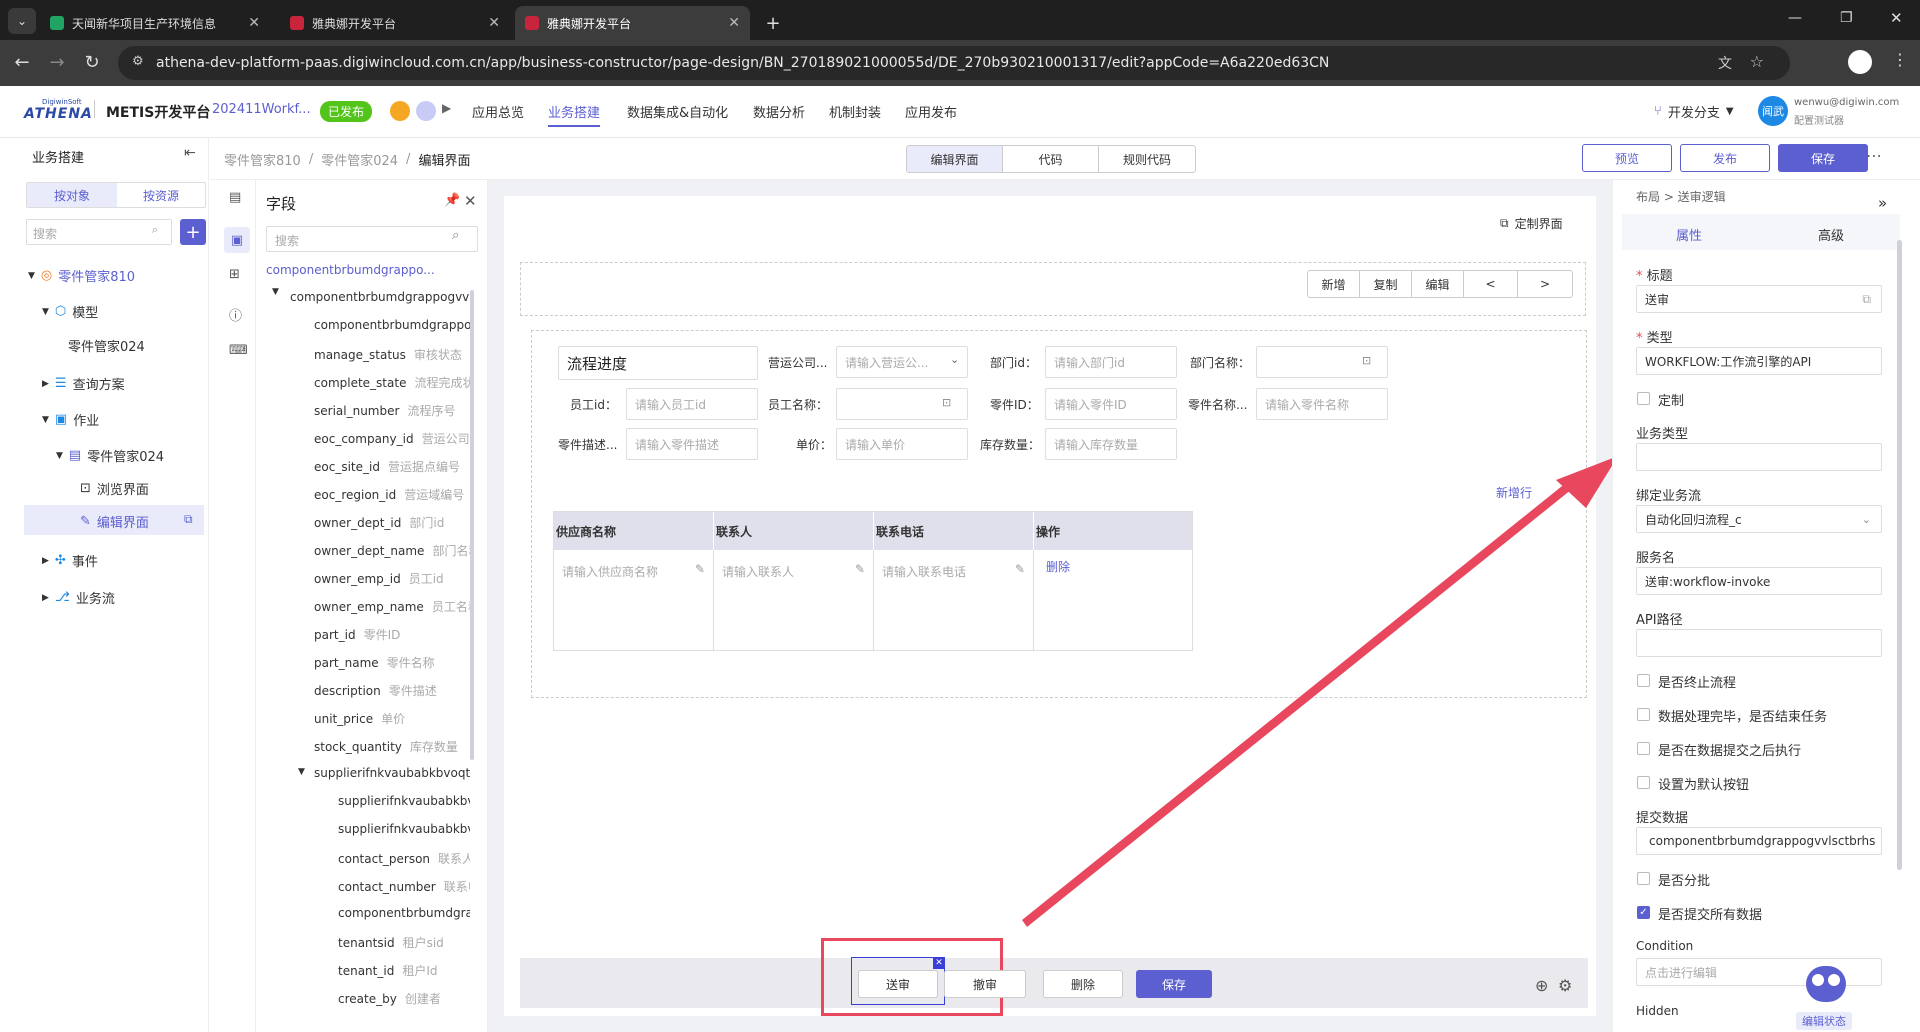 The height and width of the screenshot is (1032, 1920). I want to click on edit-button: 编辑, so click(1438, 284).